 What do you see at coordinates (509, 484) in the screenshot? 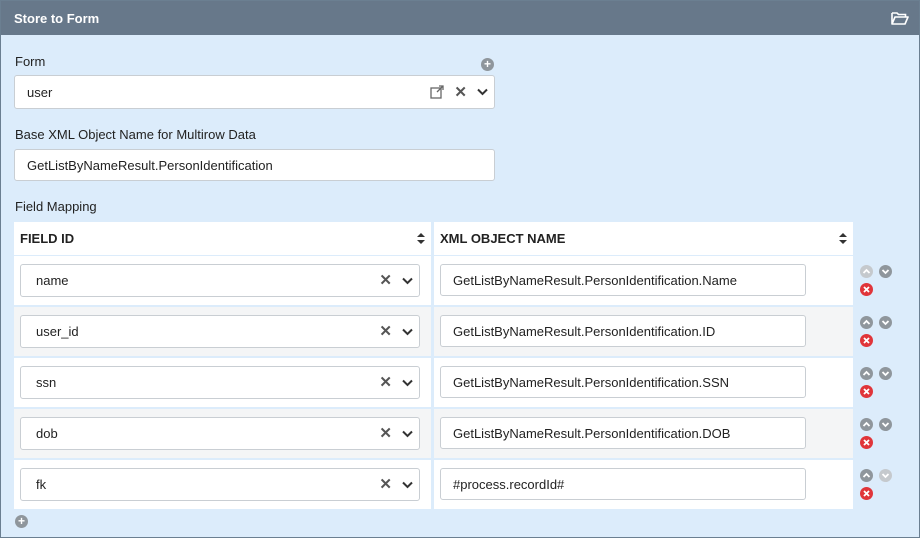
I see `xml-object-name-value: #process.recordId#` at bounding box center [509, 484].